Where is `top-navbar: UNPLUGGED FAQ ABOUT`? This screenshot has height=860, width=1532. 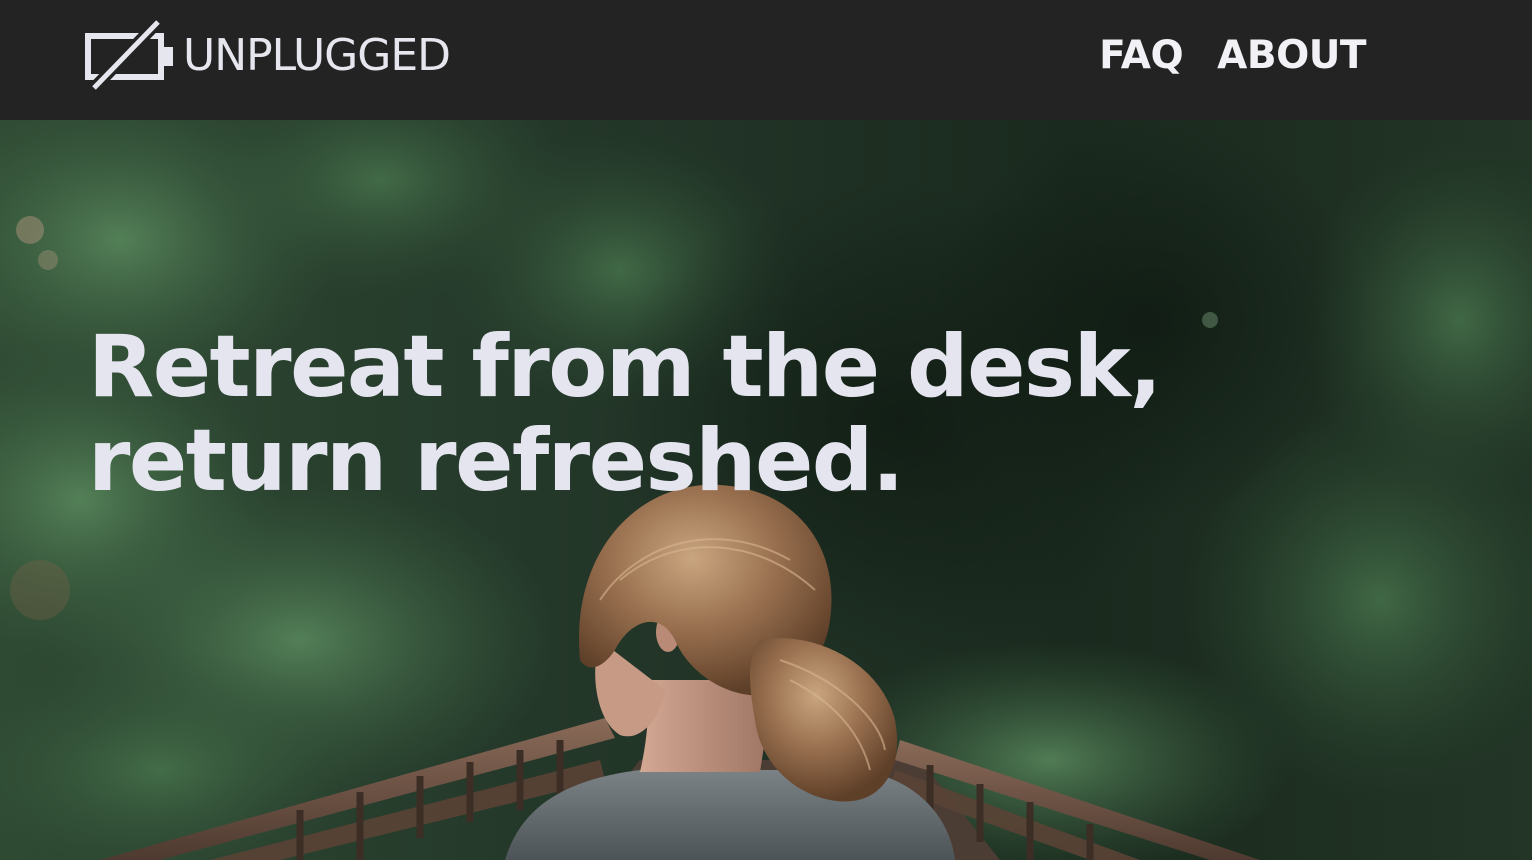 top-navbar: UNPLUGGED FAQ ABOUT is located at coordinates (766, 60).